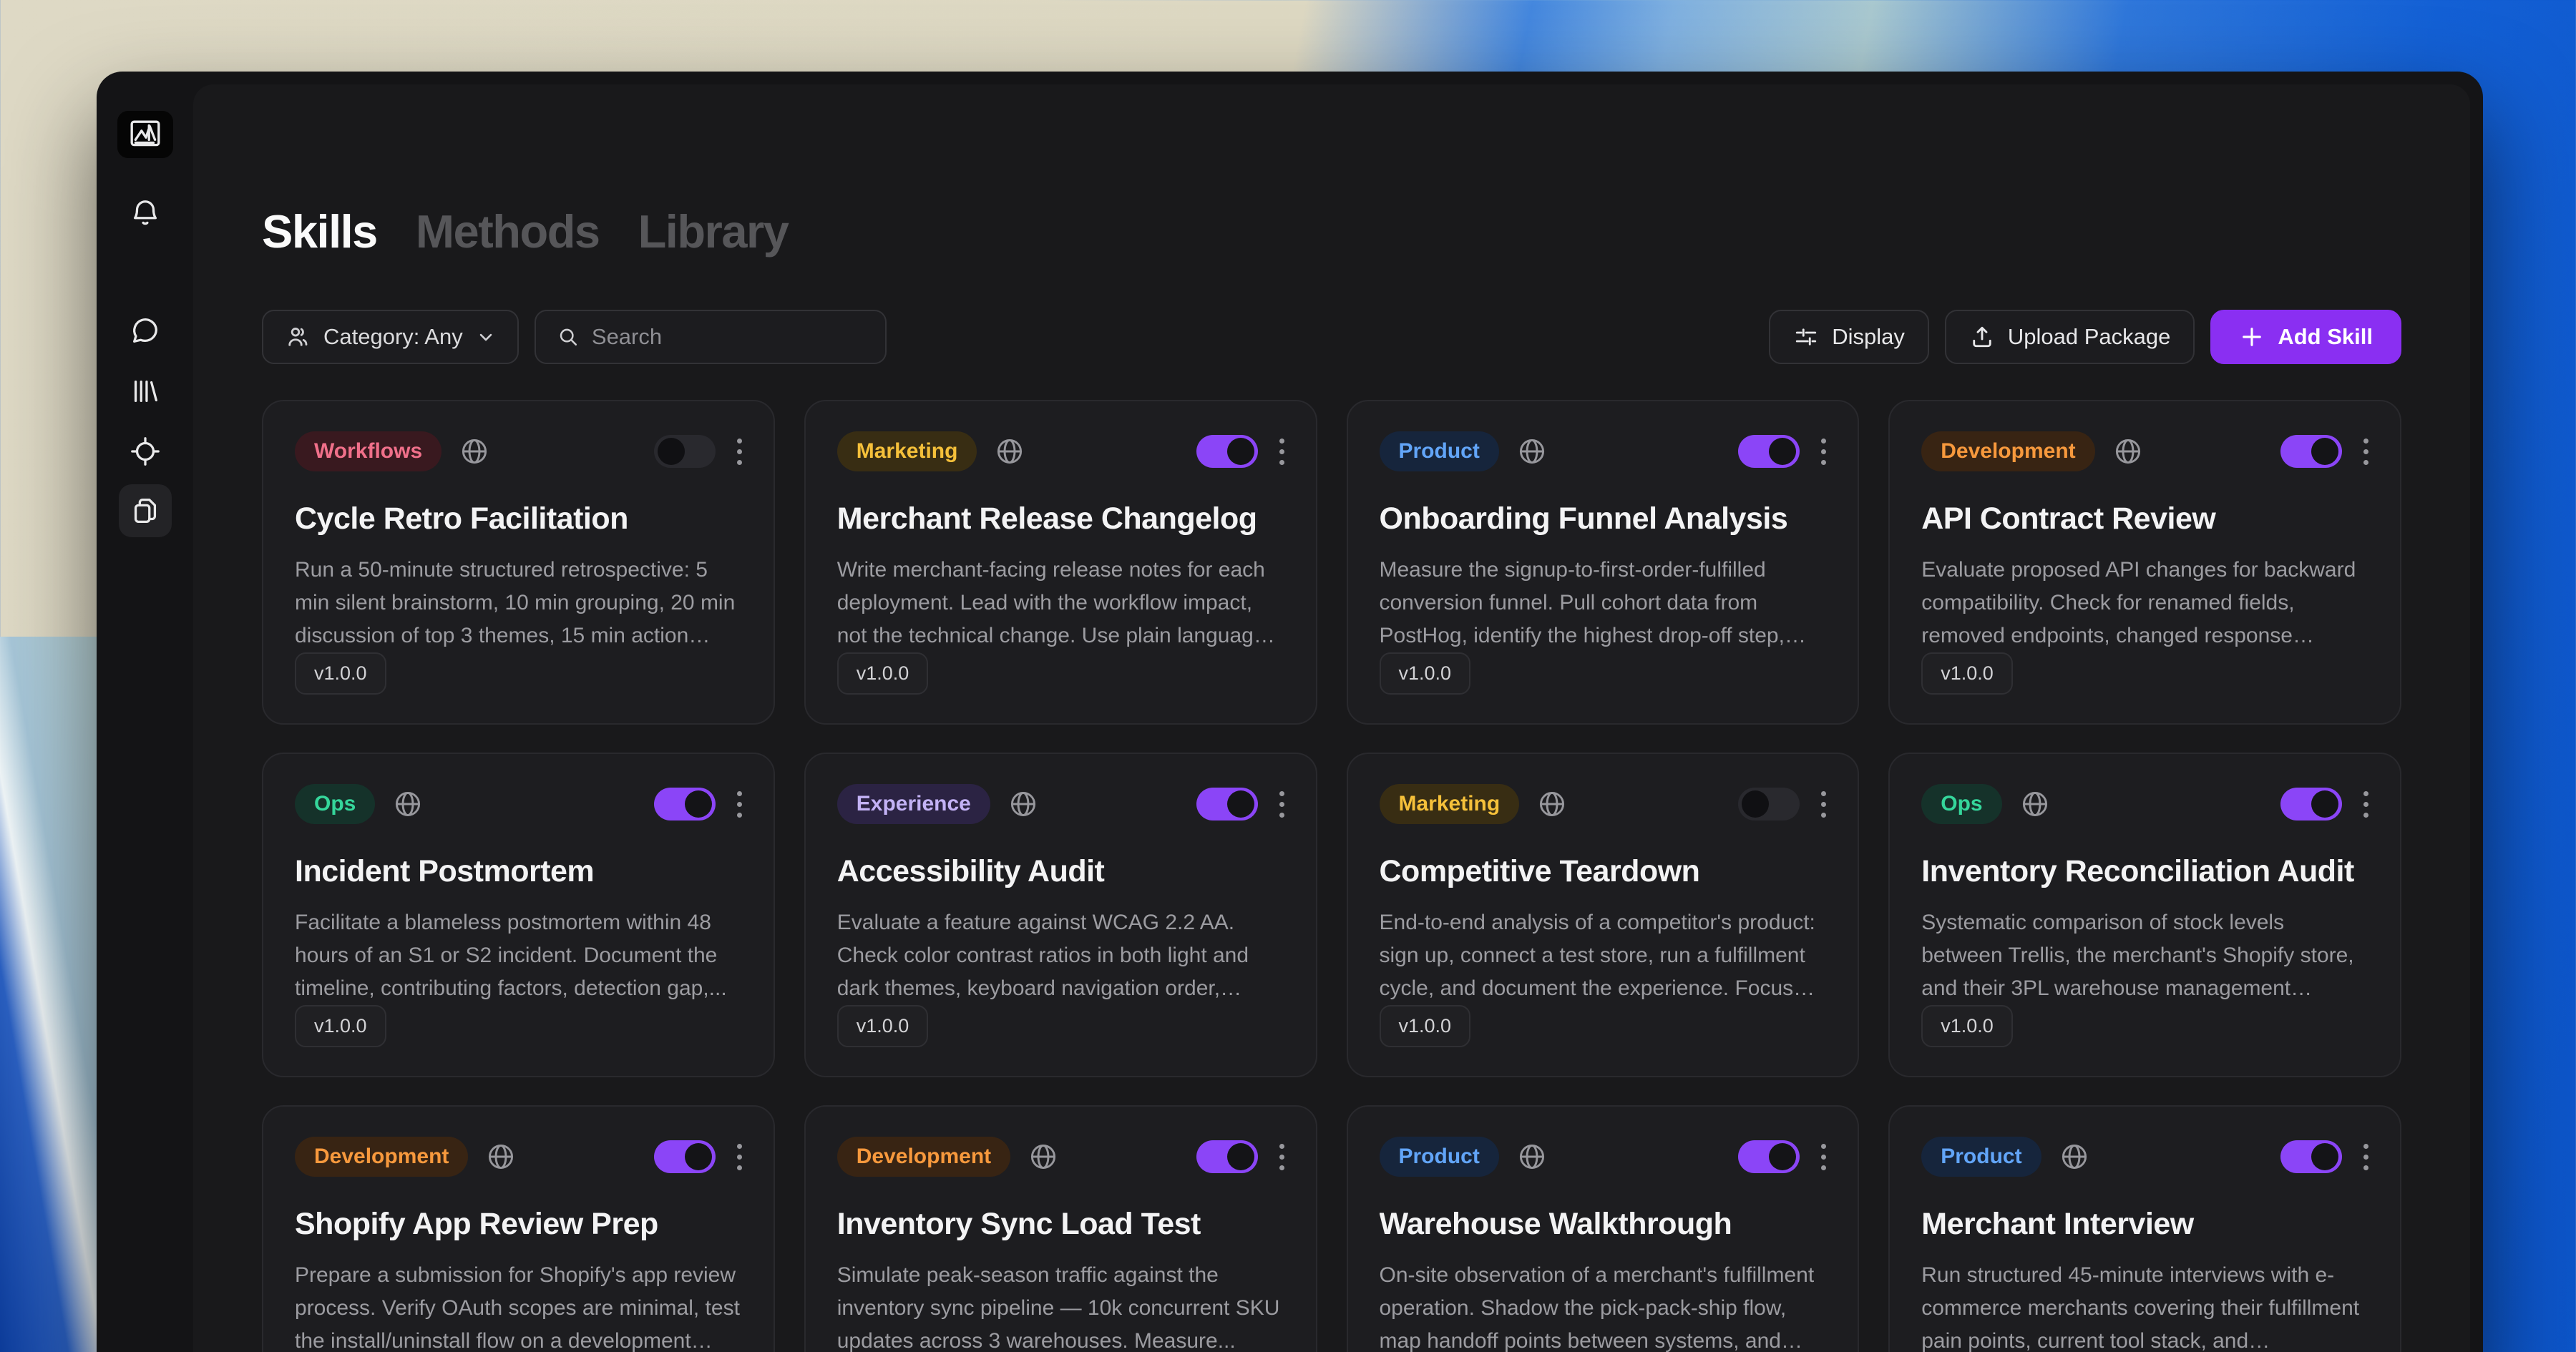 This screenshot has height=1352, width=2576. What do you see at coordinates (2069, 337) in the screenshot?
I see `upload-package-button: Upload Package` at bounding box center [2069, 337].